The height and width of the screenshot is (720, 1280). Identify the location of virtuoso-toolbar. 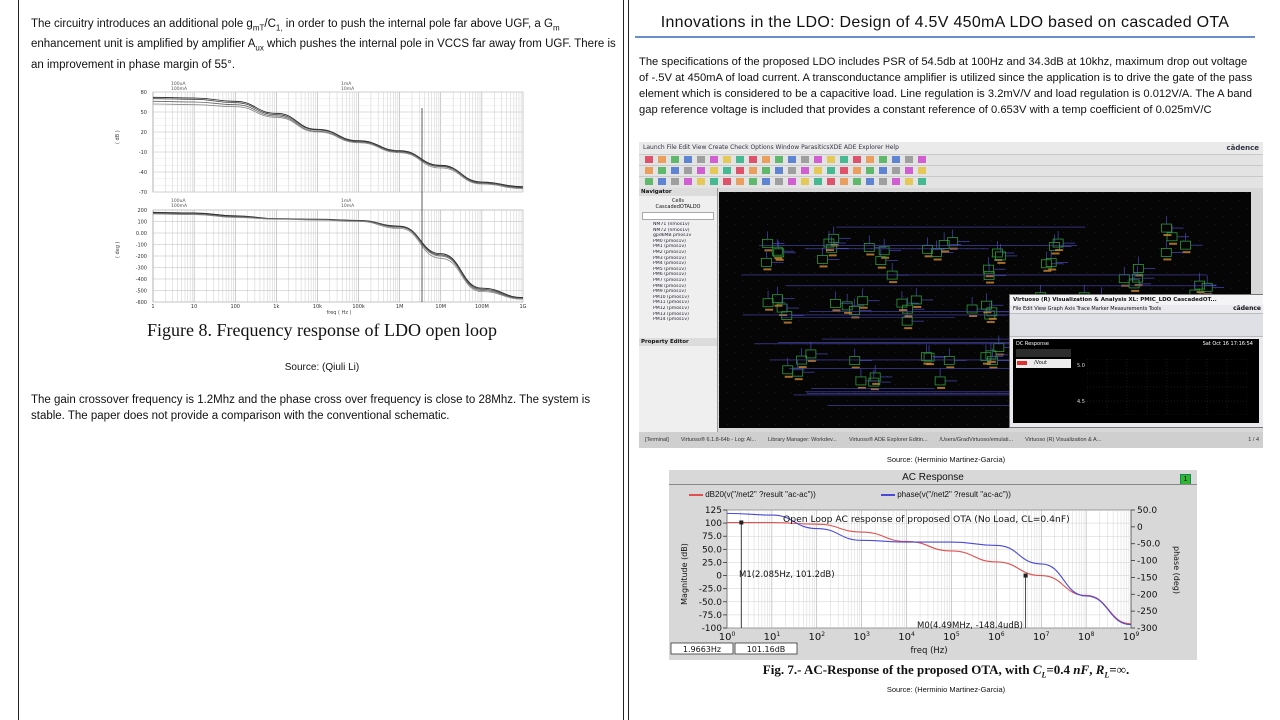
(1136, 325).